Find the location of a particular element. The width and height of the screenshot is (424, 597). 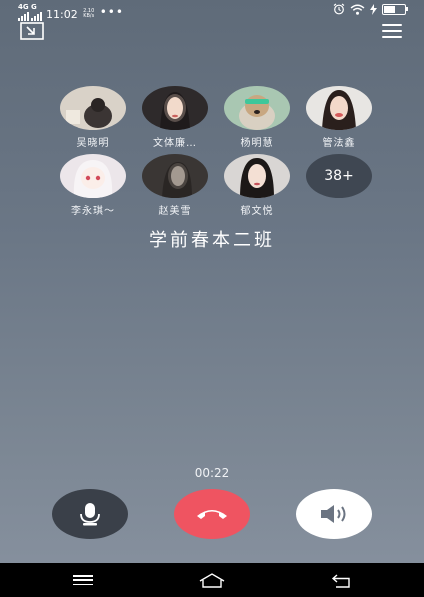

home-icon is located at coordinates (212, 580).